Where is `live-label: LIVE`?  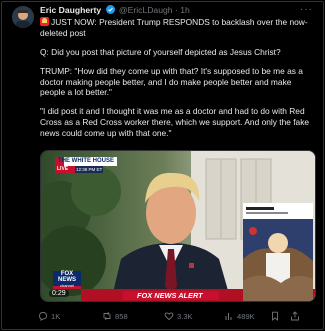
live-label: LIVE is located at coordinates (63, 169).